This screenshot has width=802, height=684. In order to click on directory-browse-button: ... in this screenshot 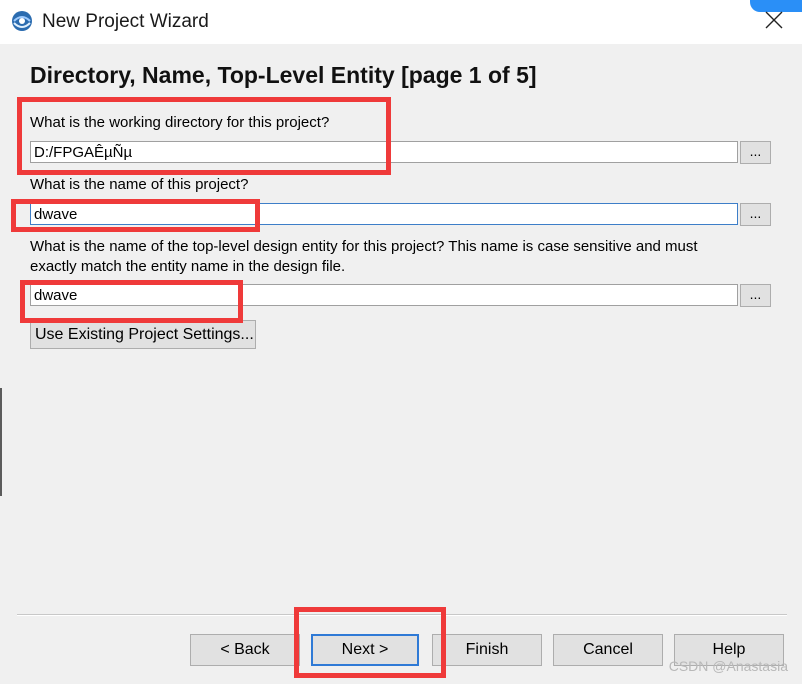, I will do `click(755, 152)`.